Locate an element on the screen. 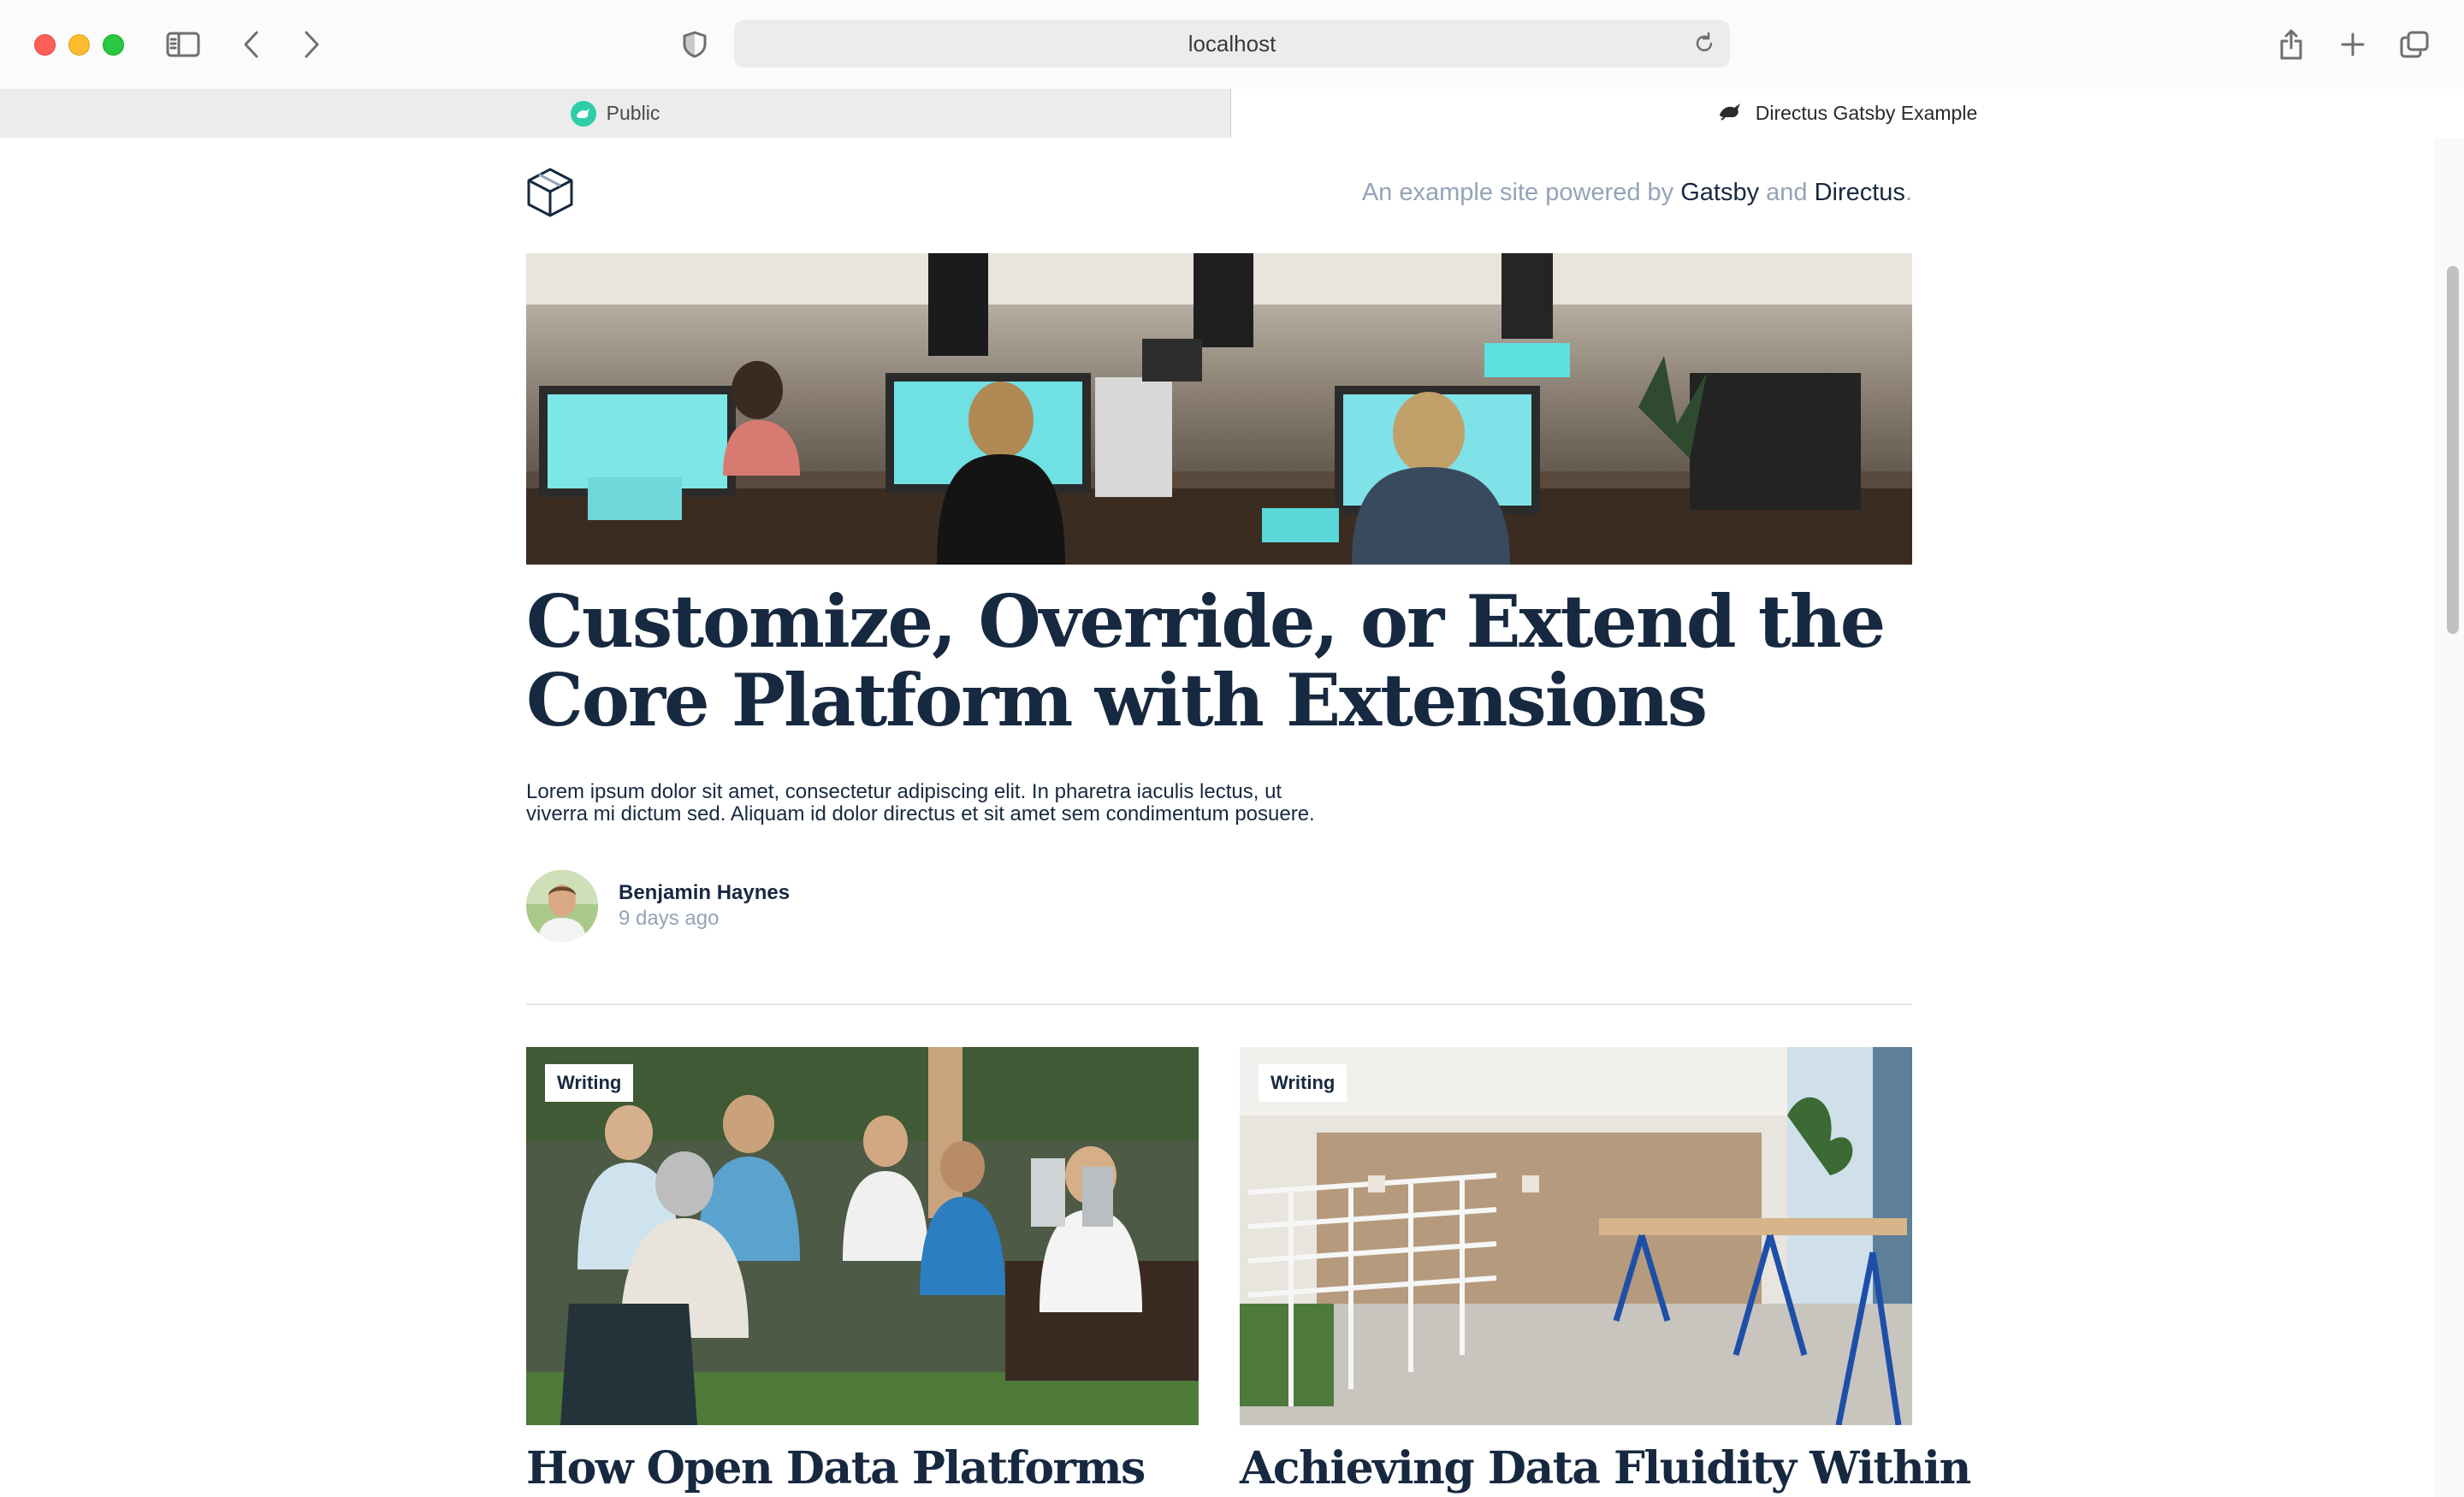  privacy-shield-icon is located at coordinates (695, 44).